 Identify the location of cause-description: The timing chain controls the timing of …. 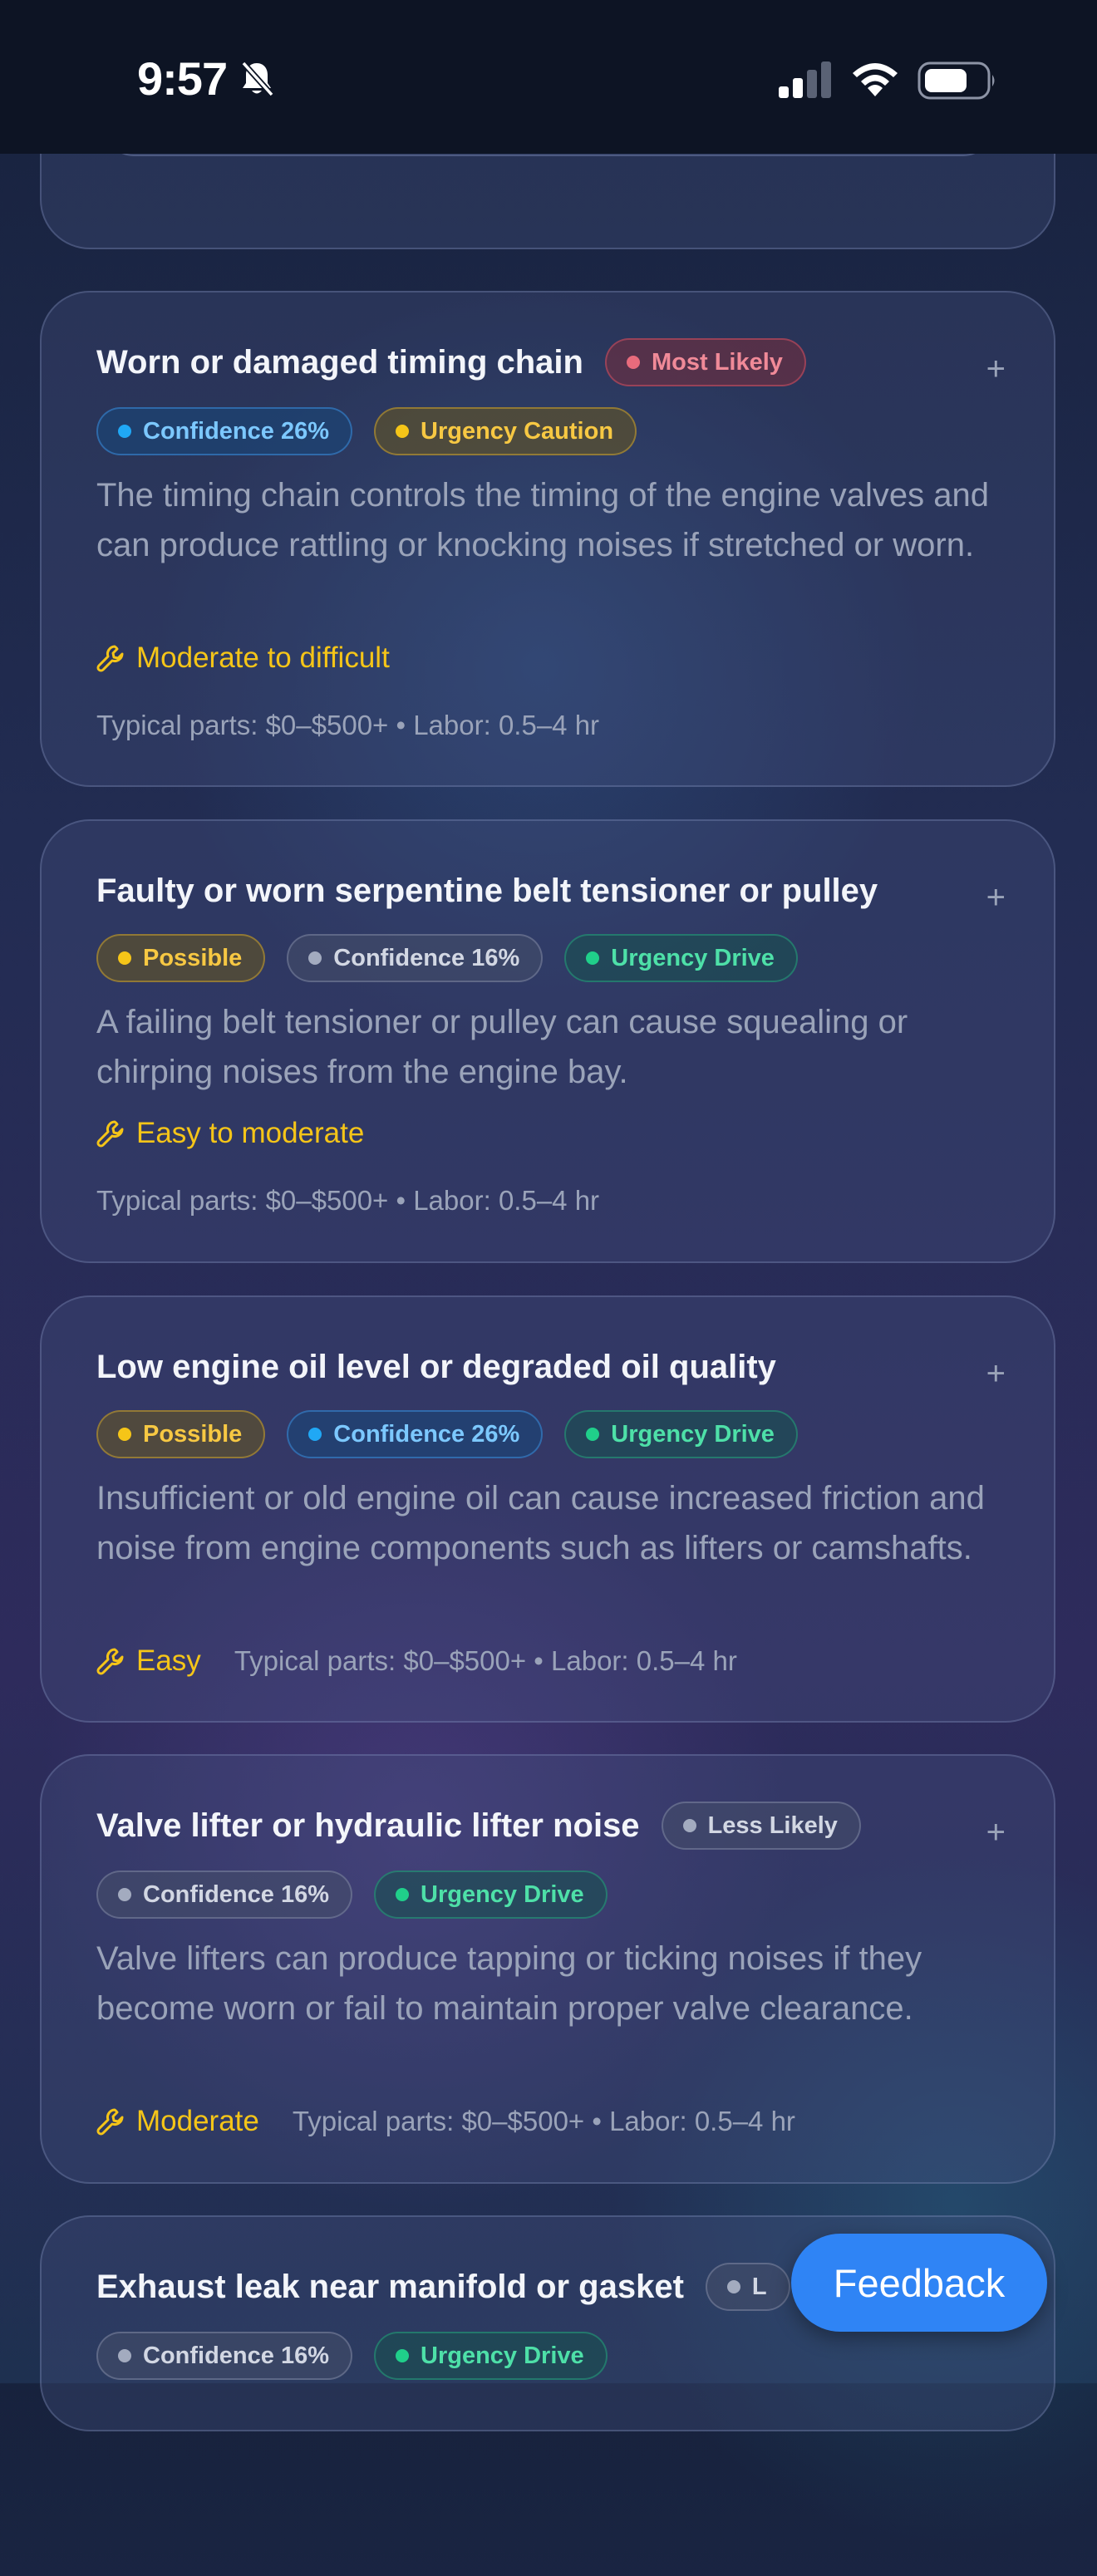
(542, 520).